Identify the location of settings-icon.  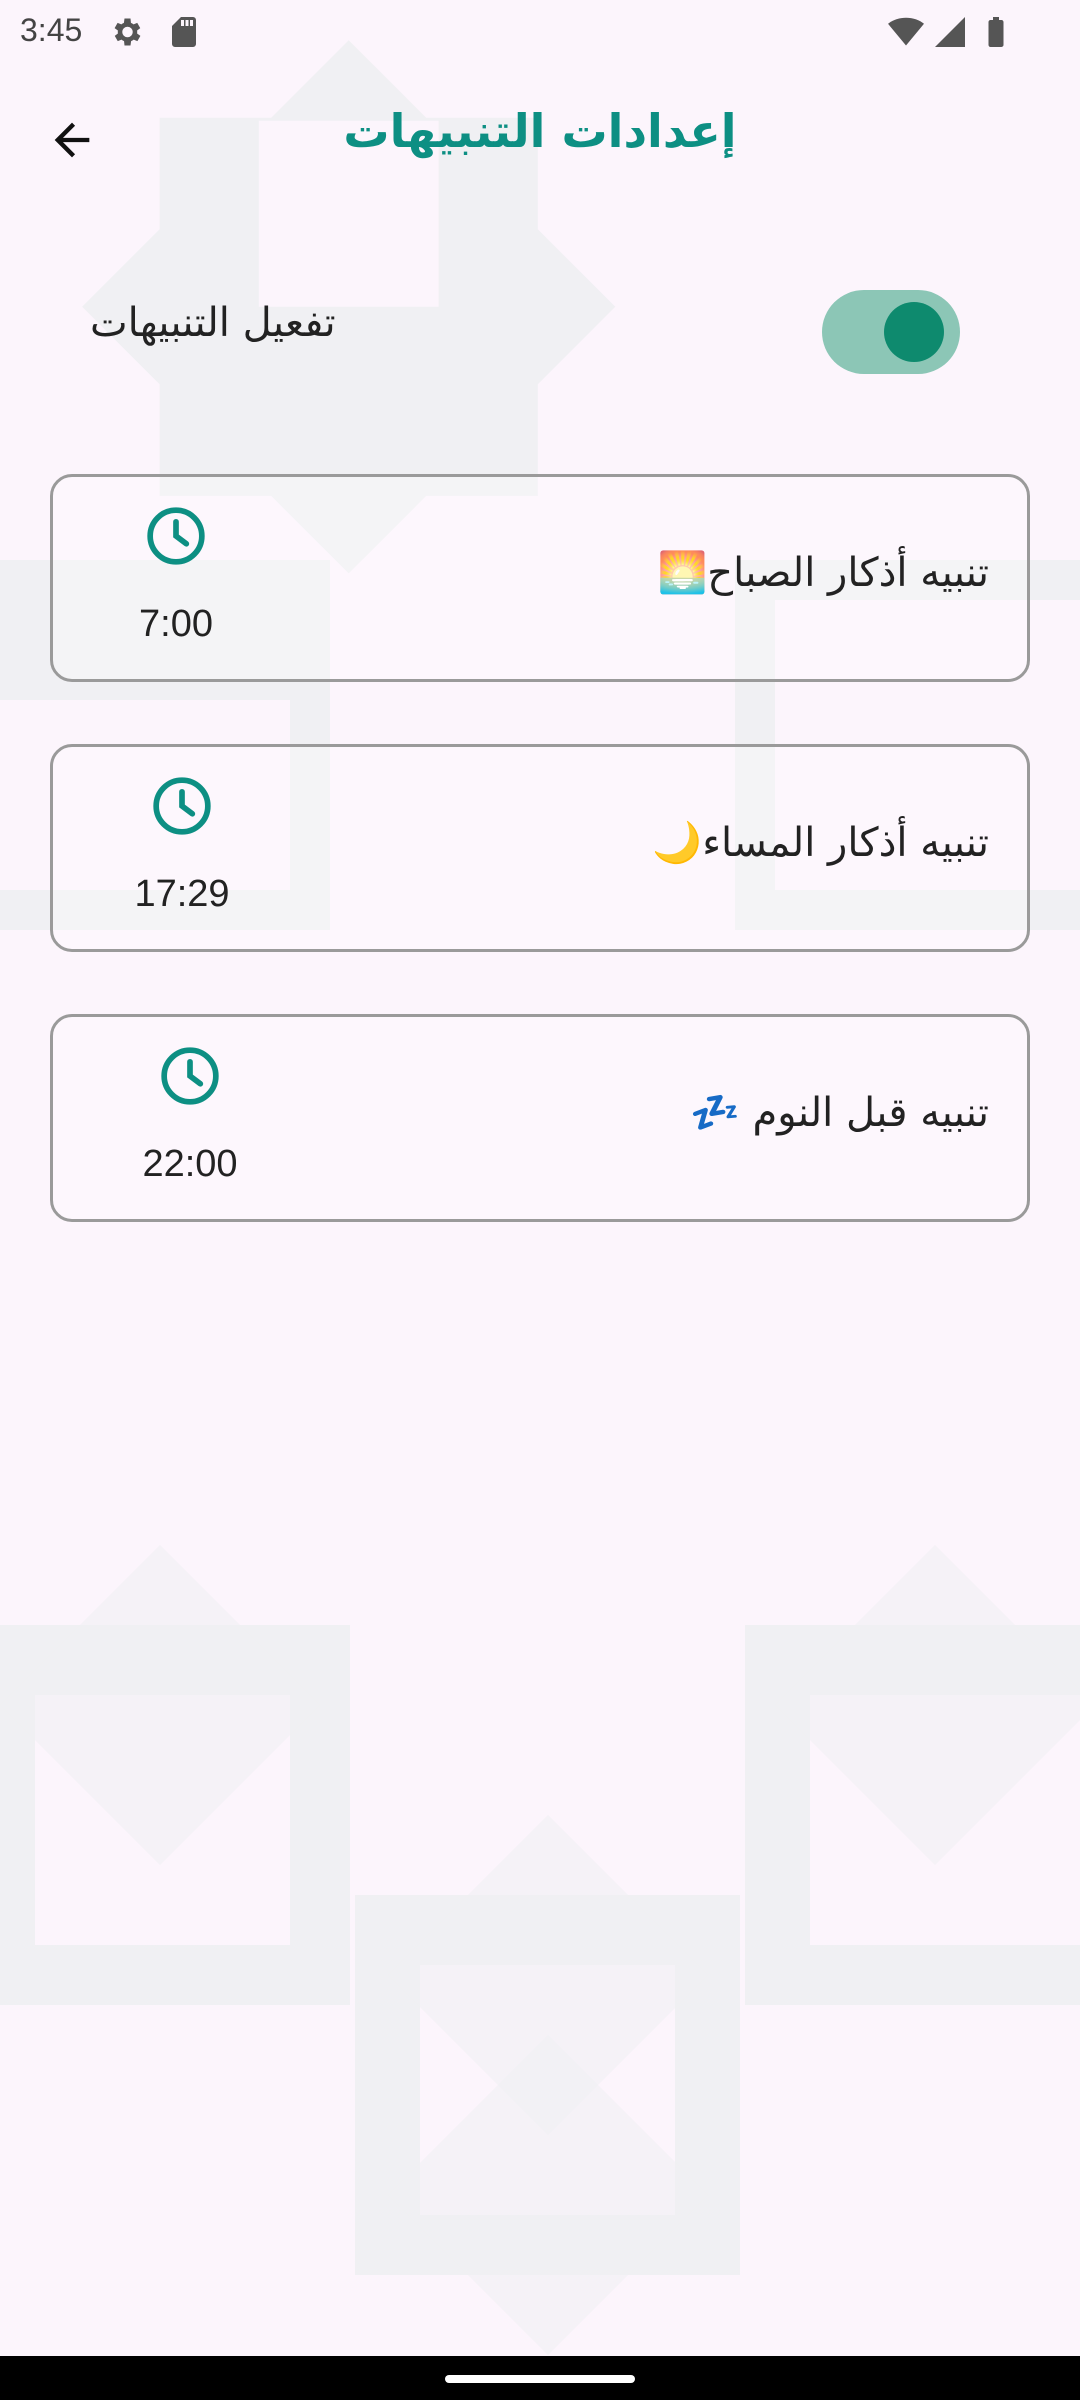
(127, 32).